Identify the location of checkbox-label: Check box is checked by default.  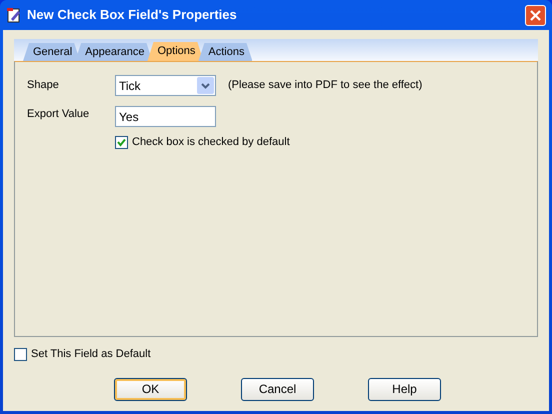
(211, 142).